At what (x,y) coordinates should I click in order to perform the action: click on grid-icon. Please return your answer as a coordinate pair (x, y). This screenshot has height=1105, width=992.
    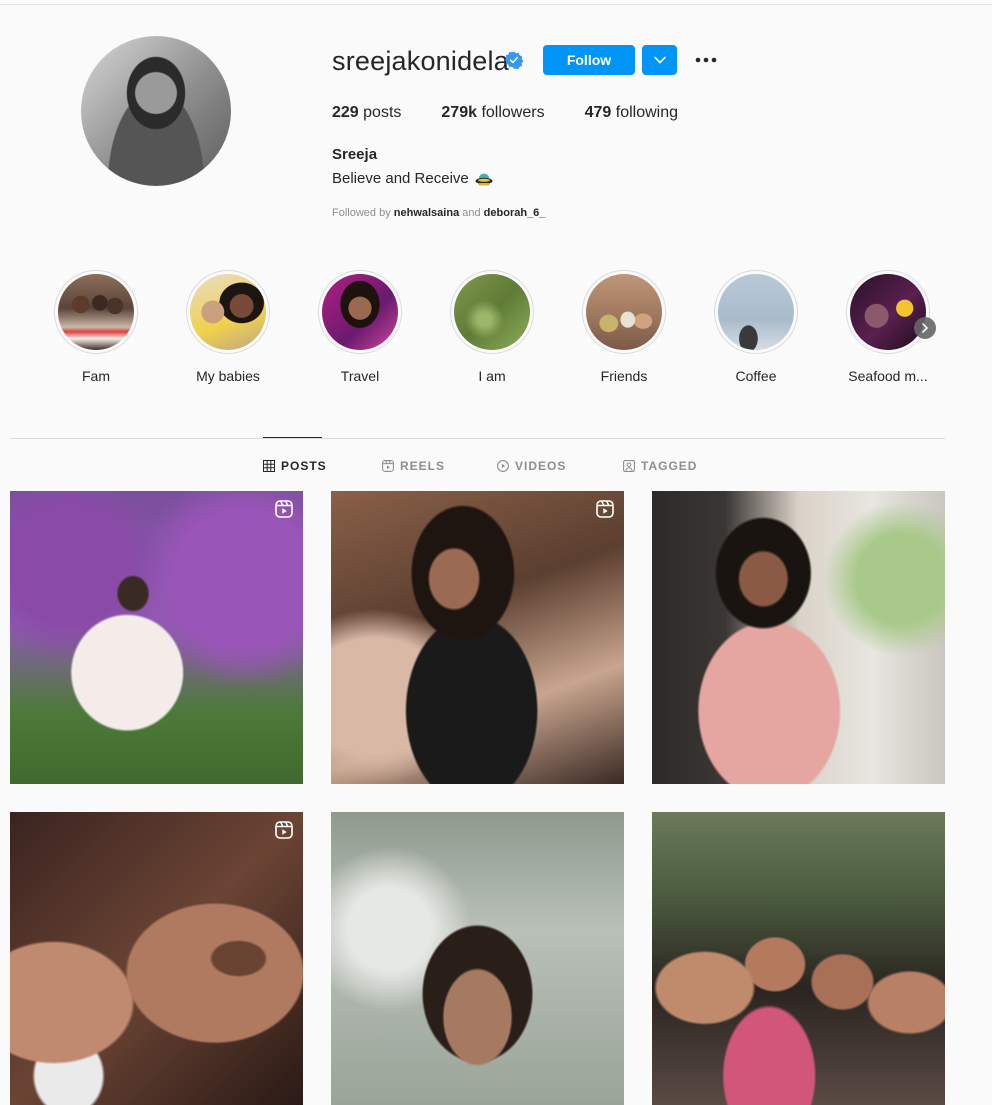
    Looking at the image, I should click on (269, 466).